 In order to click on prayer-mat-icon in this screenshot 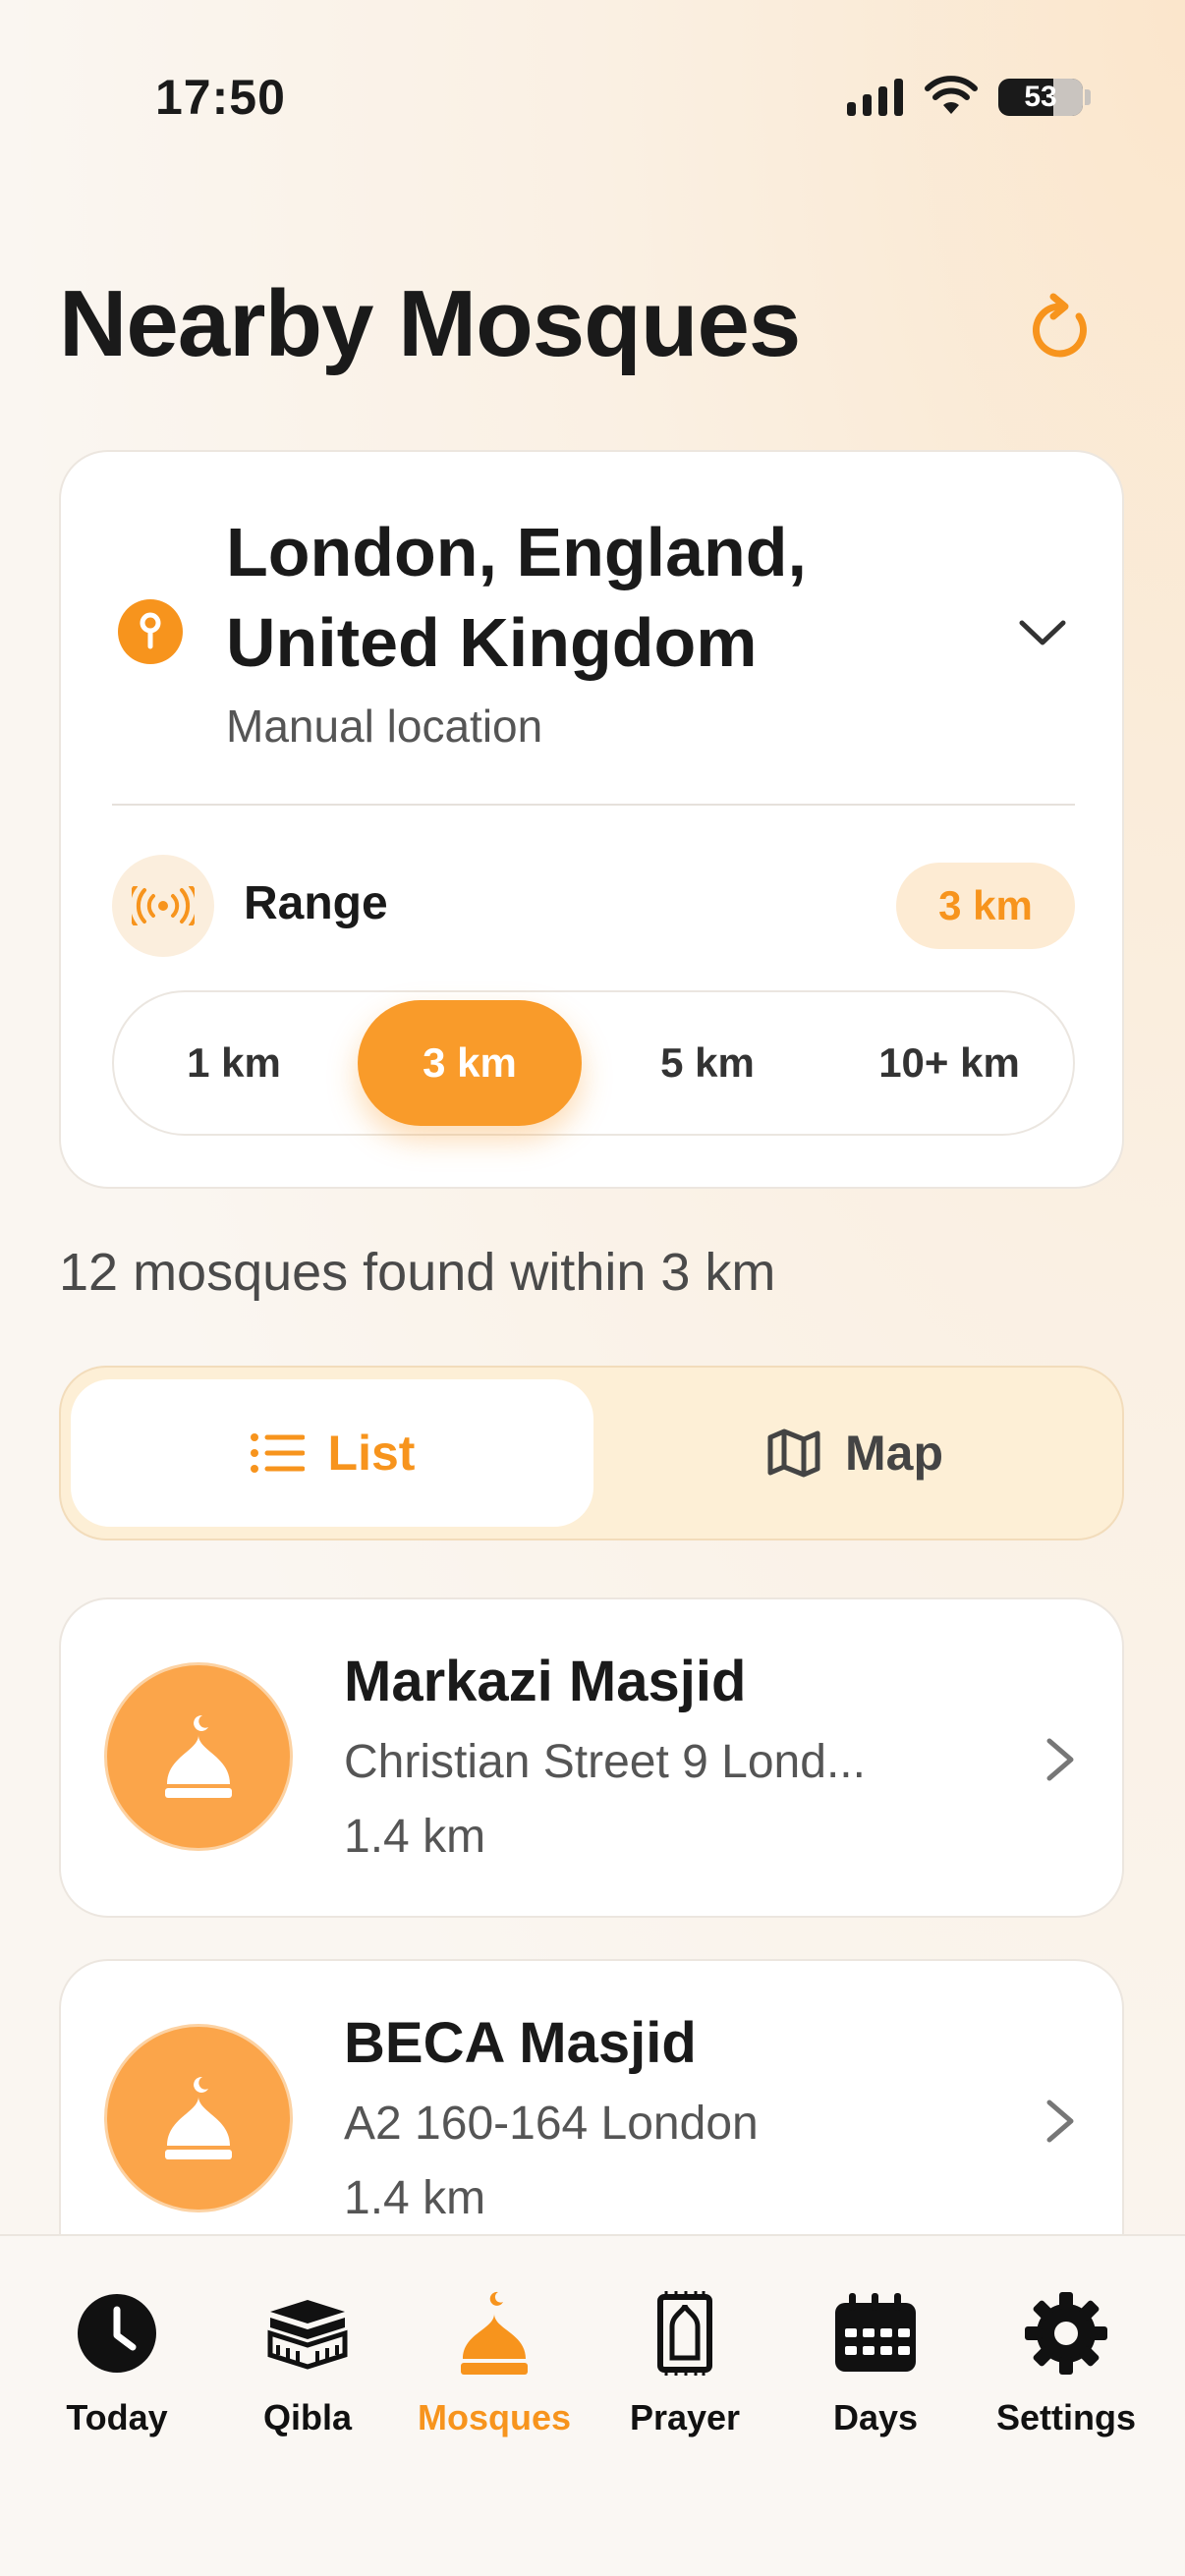, I will do `click(685, 2333)`.